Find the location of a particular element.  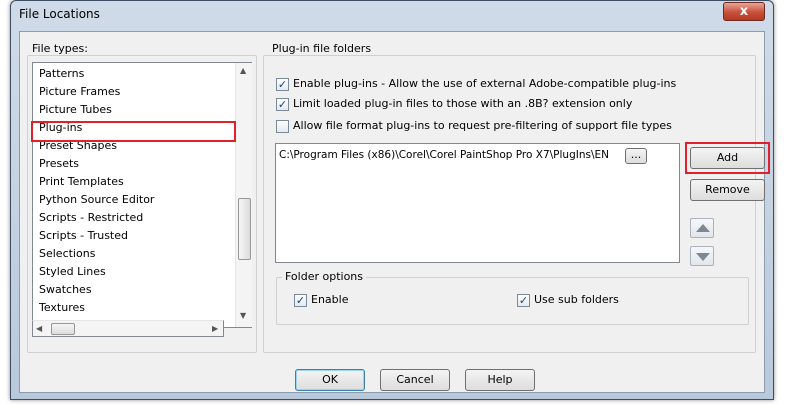

cancel-button: Cancel is located at coordinates (415, 380).